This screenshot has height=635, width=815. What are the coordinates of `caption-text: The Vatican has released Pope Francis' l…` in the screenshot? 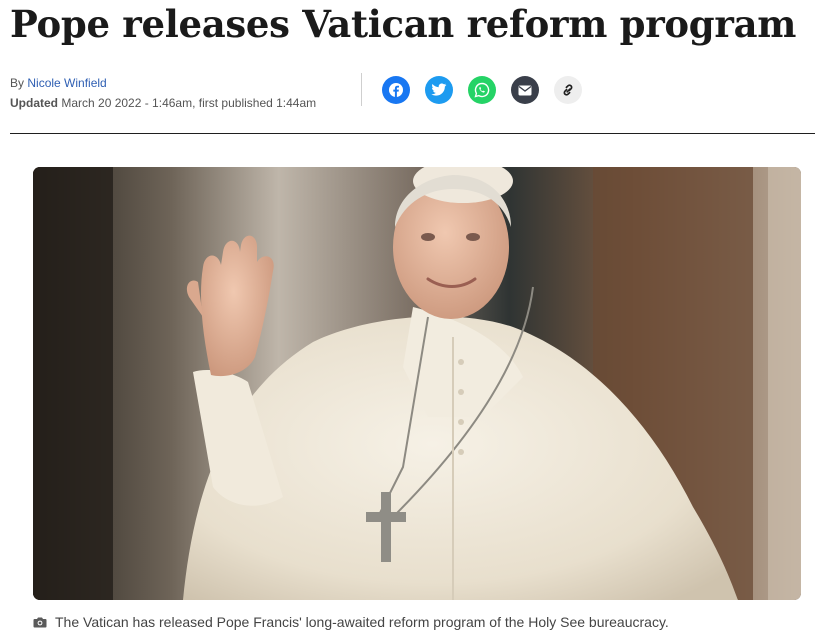 It's located at (362, 622).